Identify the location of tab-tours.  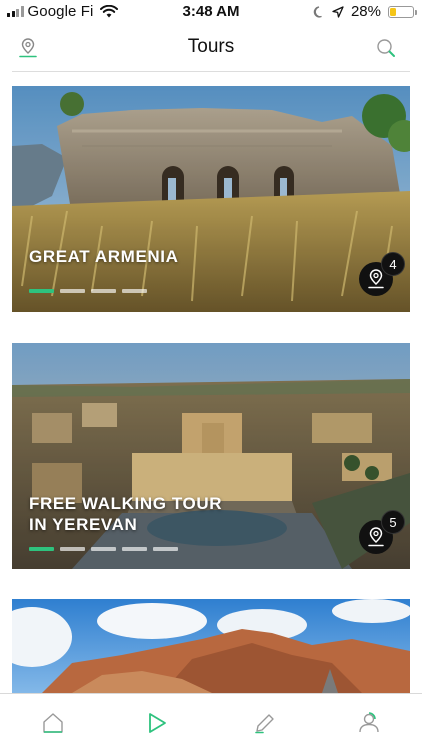
(157, 723).